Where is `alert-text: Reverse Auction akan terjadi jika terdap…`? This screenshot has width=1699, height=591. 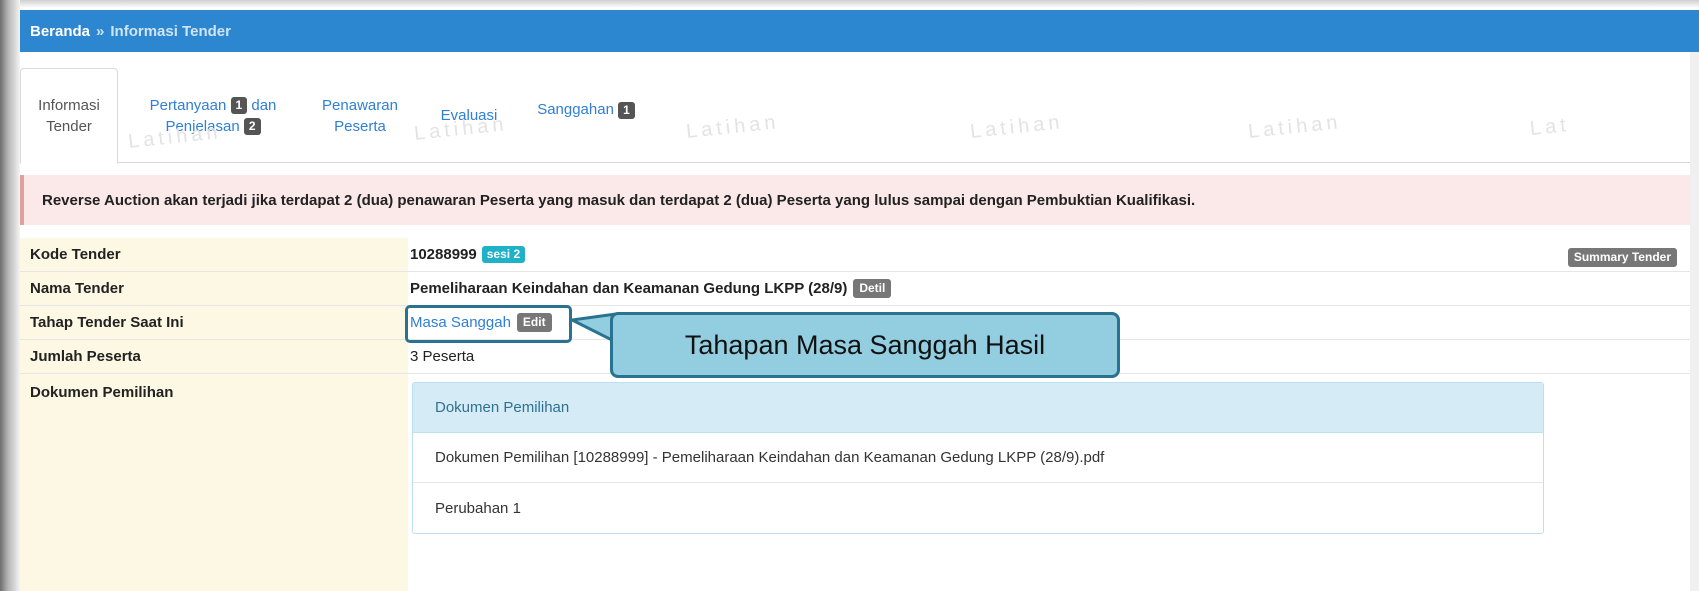
alert-text: Reverse Auction akan terjadi jika terdap… is located at coordinates (619, 200).